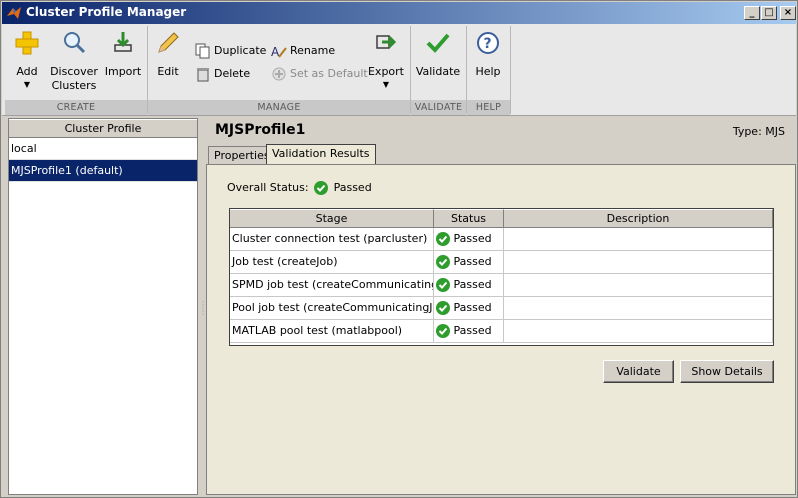  Describe the element at coordinates (240, 50) in the screenshot. I see `duplicate-label: Duplicate` at that location.